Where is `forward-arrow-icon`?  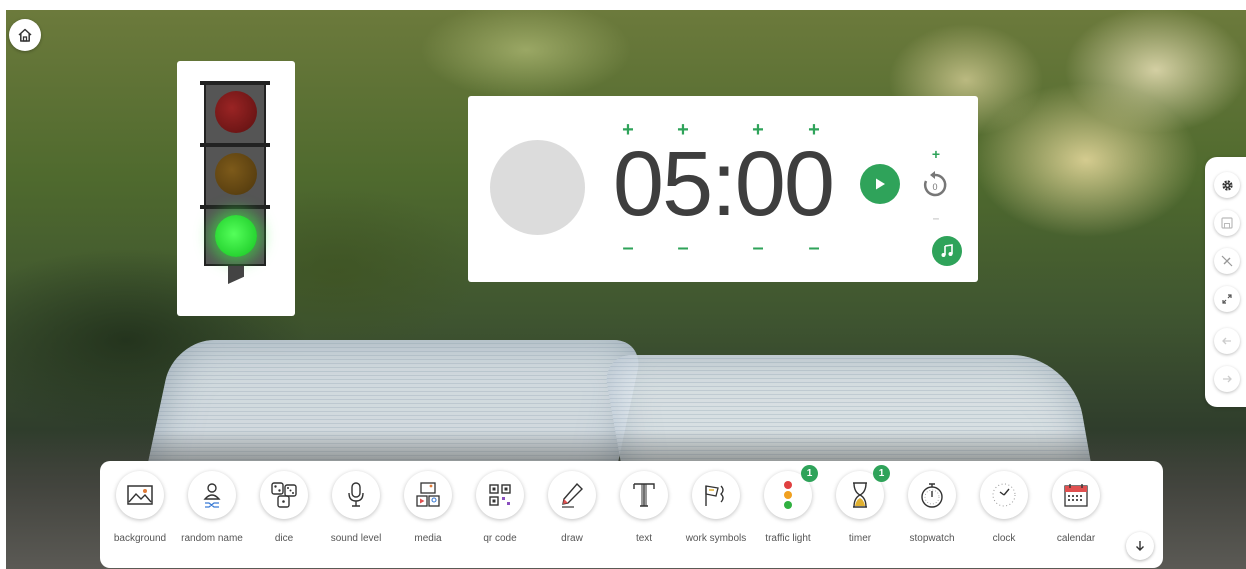
forward-arrow-icon is located at coordinates (1227, 379).